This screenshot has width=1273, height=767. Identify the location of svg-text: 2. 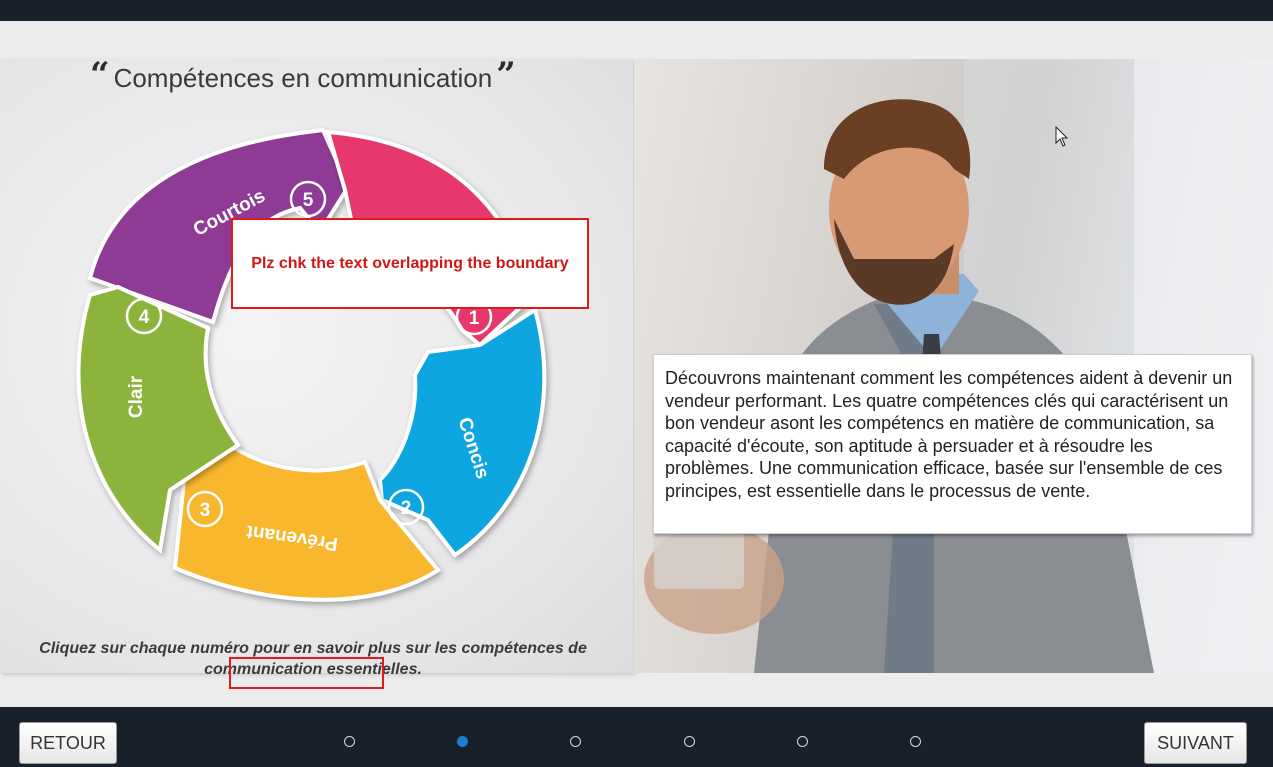
(406, 508).